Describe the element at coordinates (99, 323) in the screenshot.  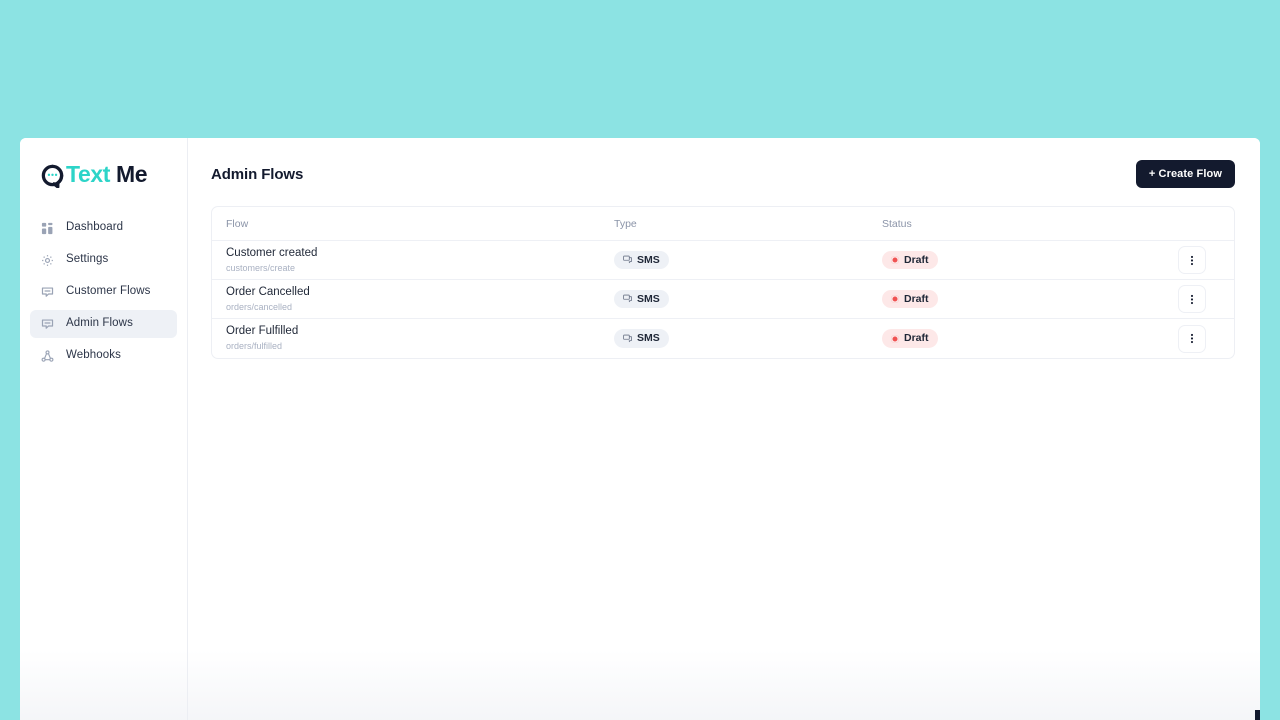
I see `sidebar-item-label: Admin Flows` at that location.